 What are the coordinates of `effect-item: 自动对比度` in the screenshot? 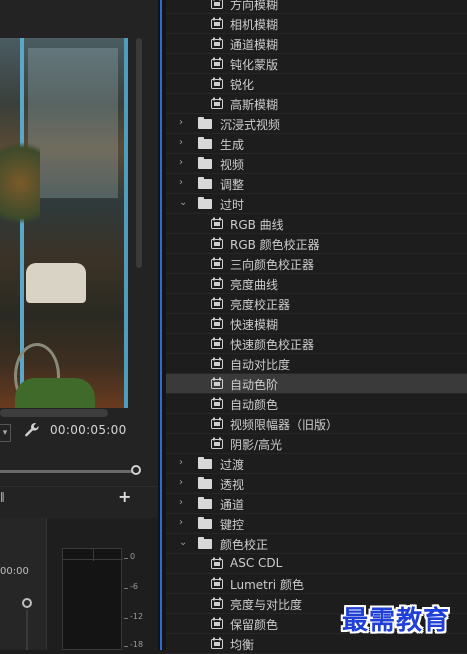 It's located at (316, 364).